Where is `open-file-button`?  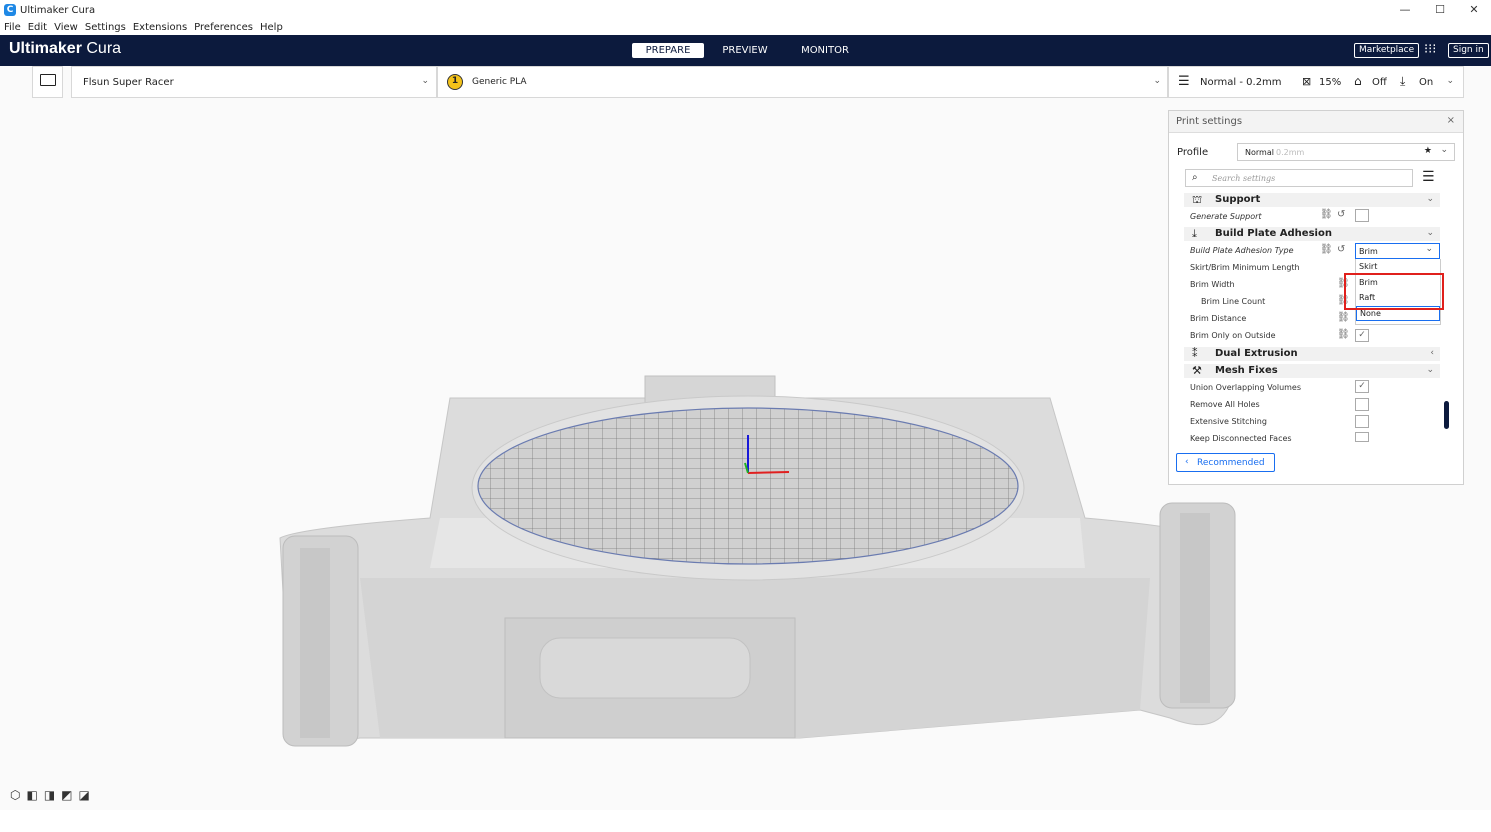 open-file-button is located at coordinates (47, 82).